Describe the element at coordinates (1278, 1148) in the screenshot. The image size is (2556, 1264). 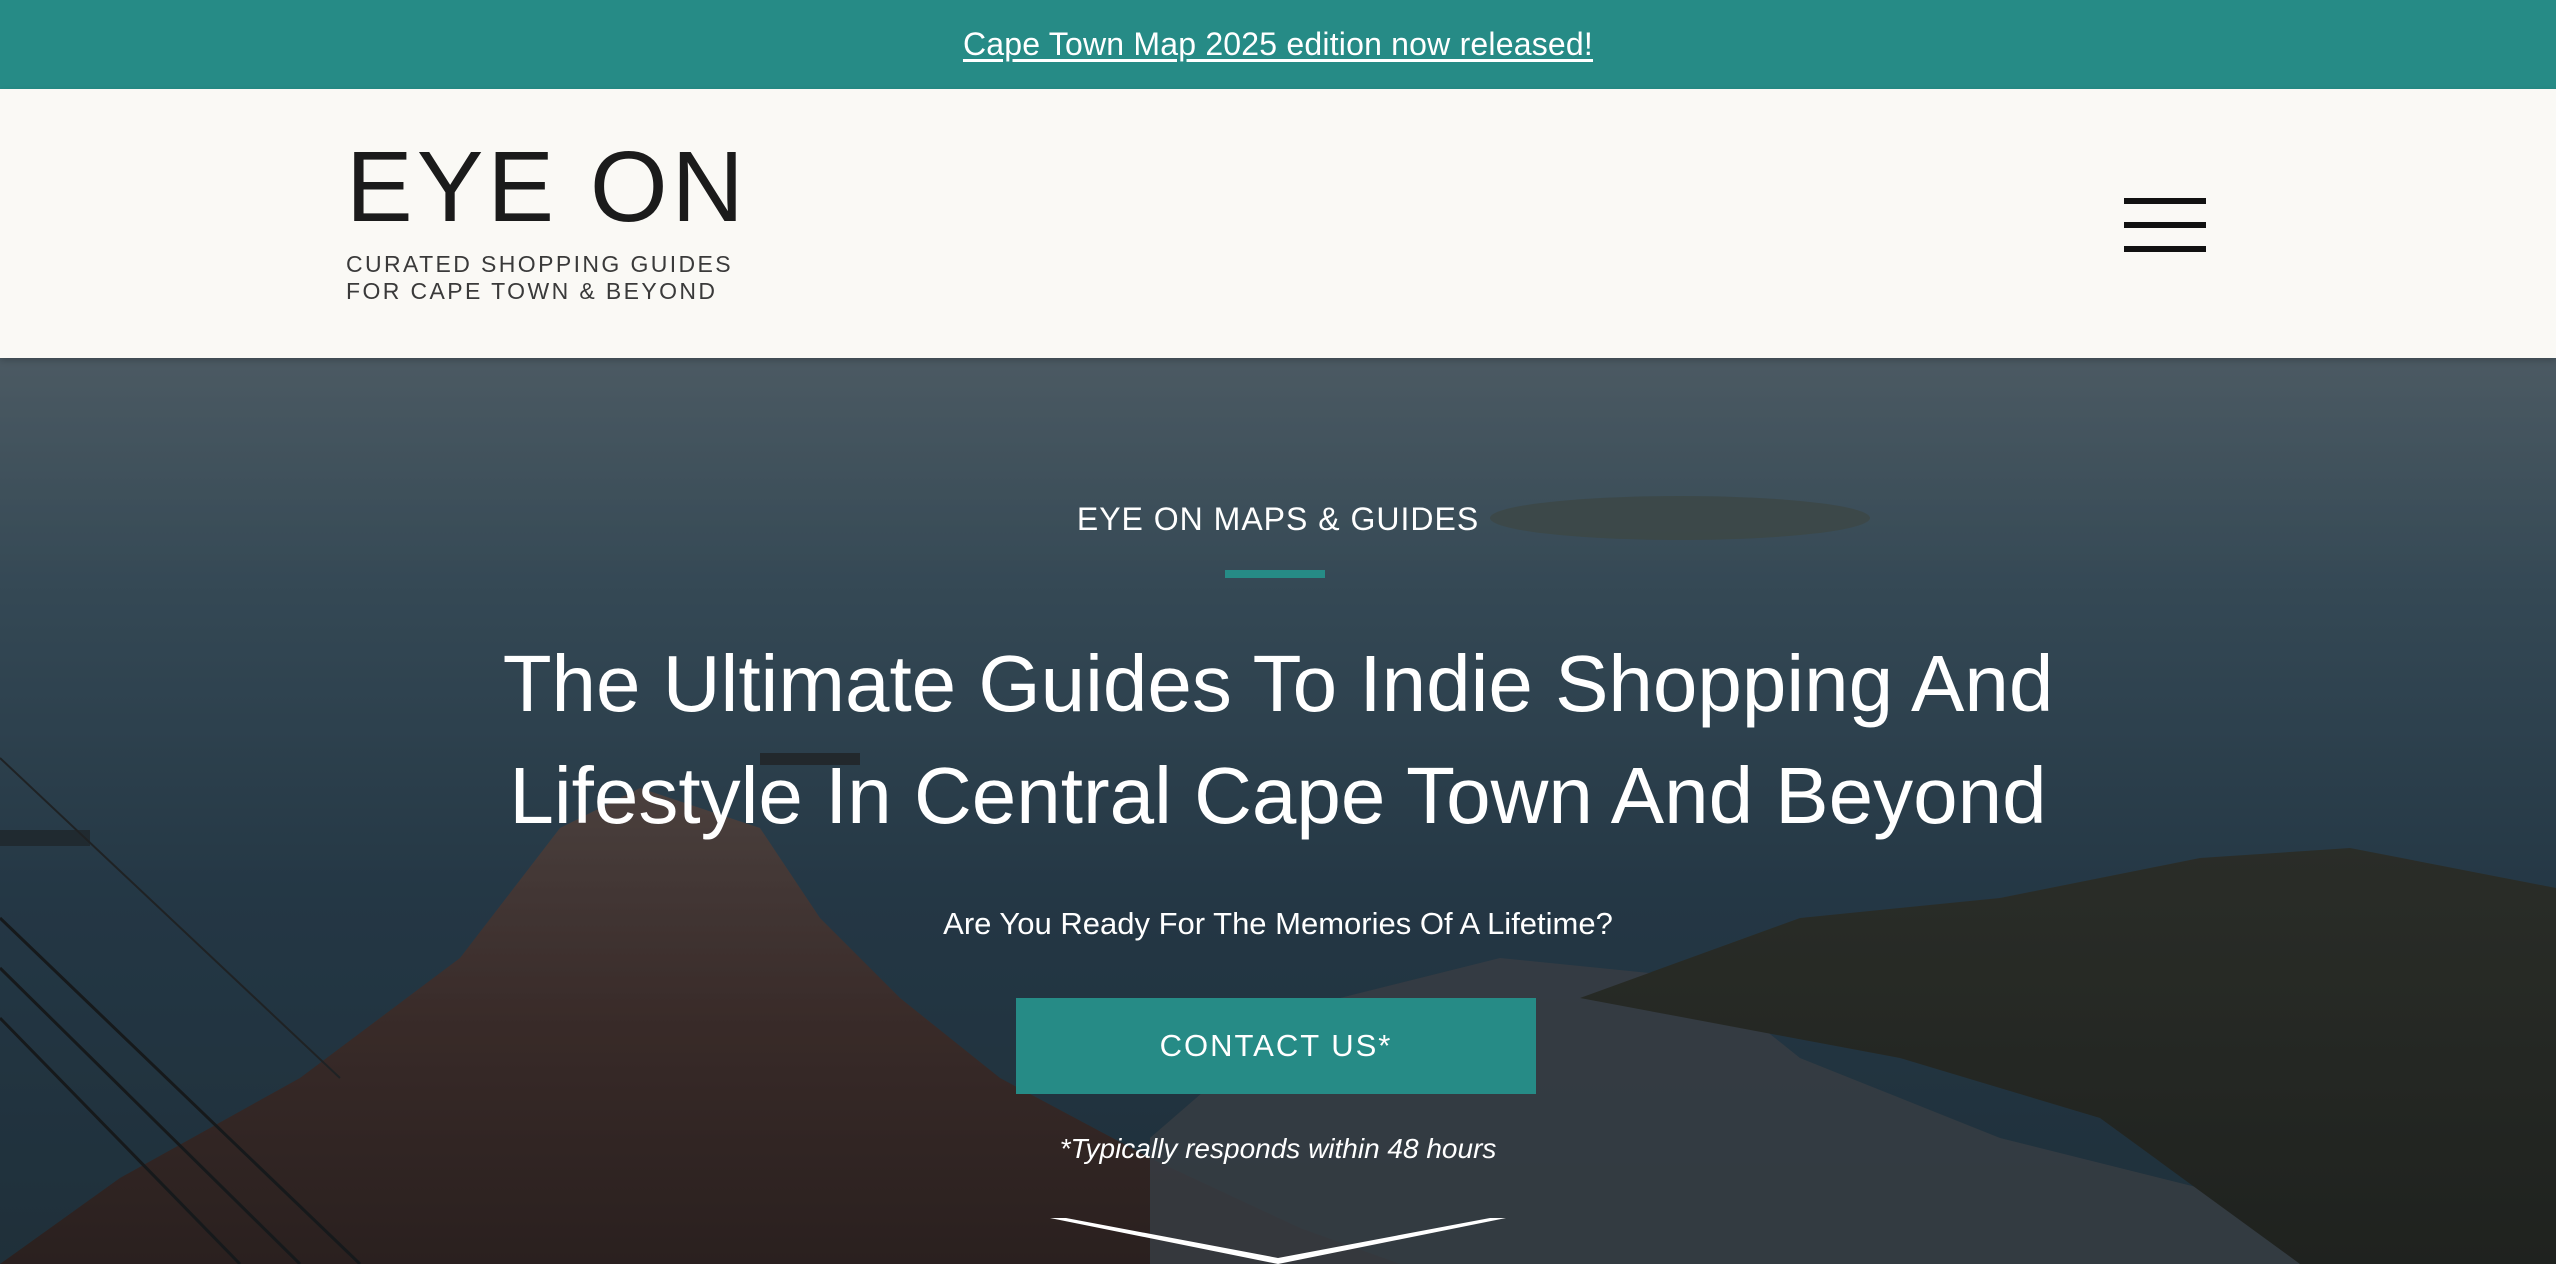
I see `response-time-note: *Typically responds within 48 hours` at that location.